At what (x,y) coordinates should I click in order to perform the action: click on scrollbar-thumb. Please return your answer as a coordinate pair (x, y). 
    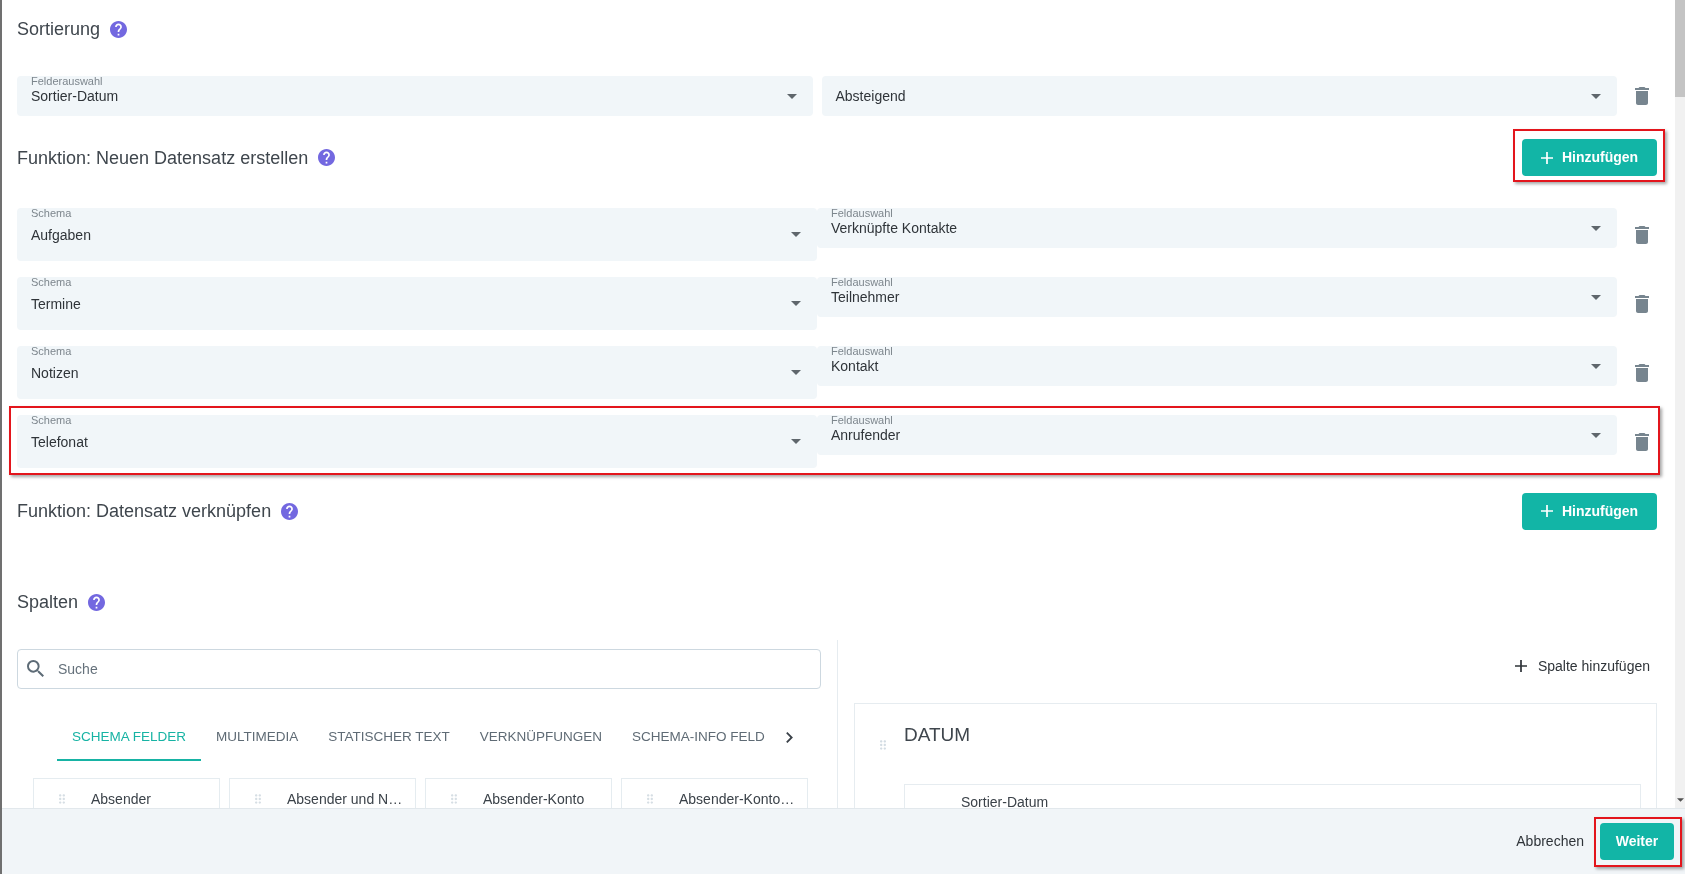
    Looking at the image, I should click on (1680, 48).